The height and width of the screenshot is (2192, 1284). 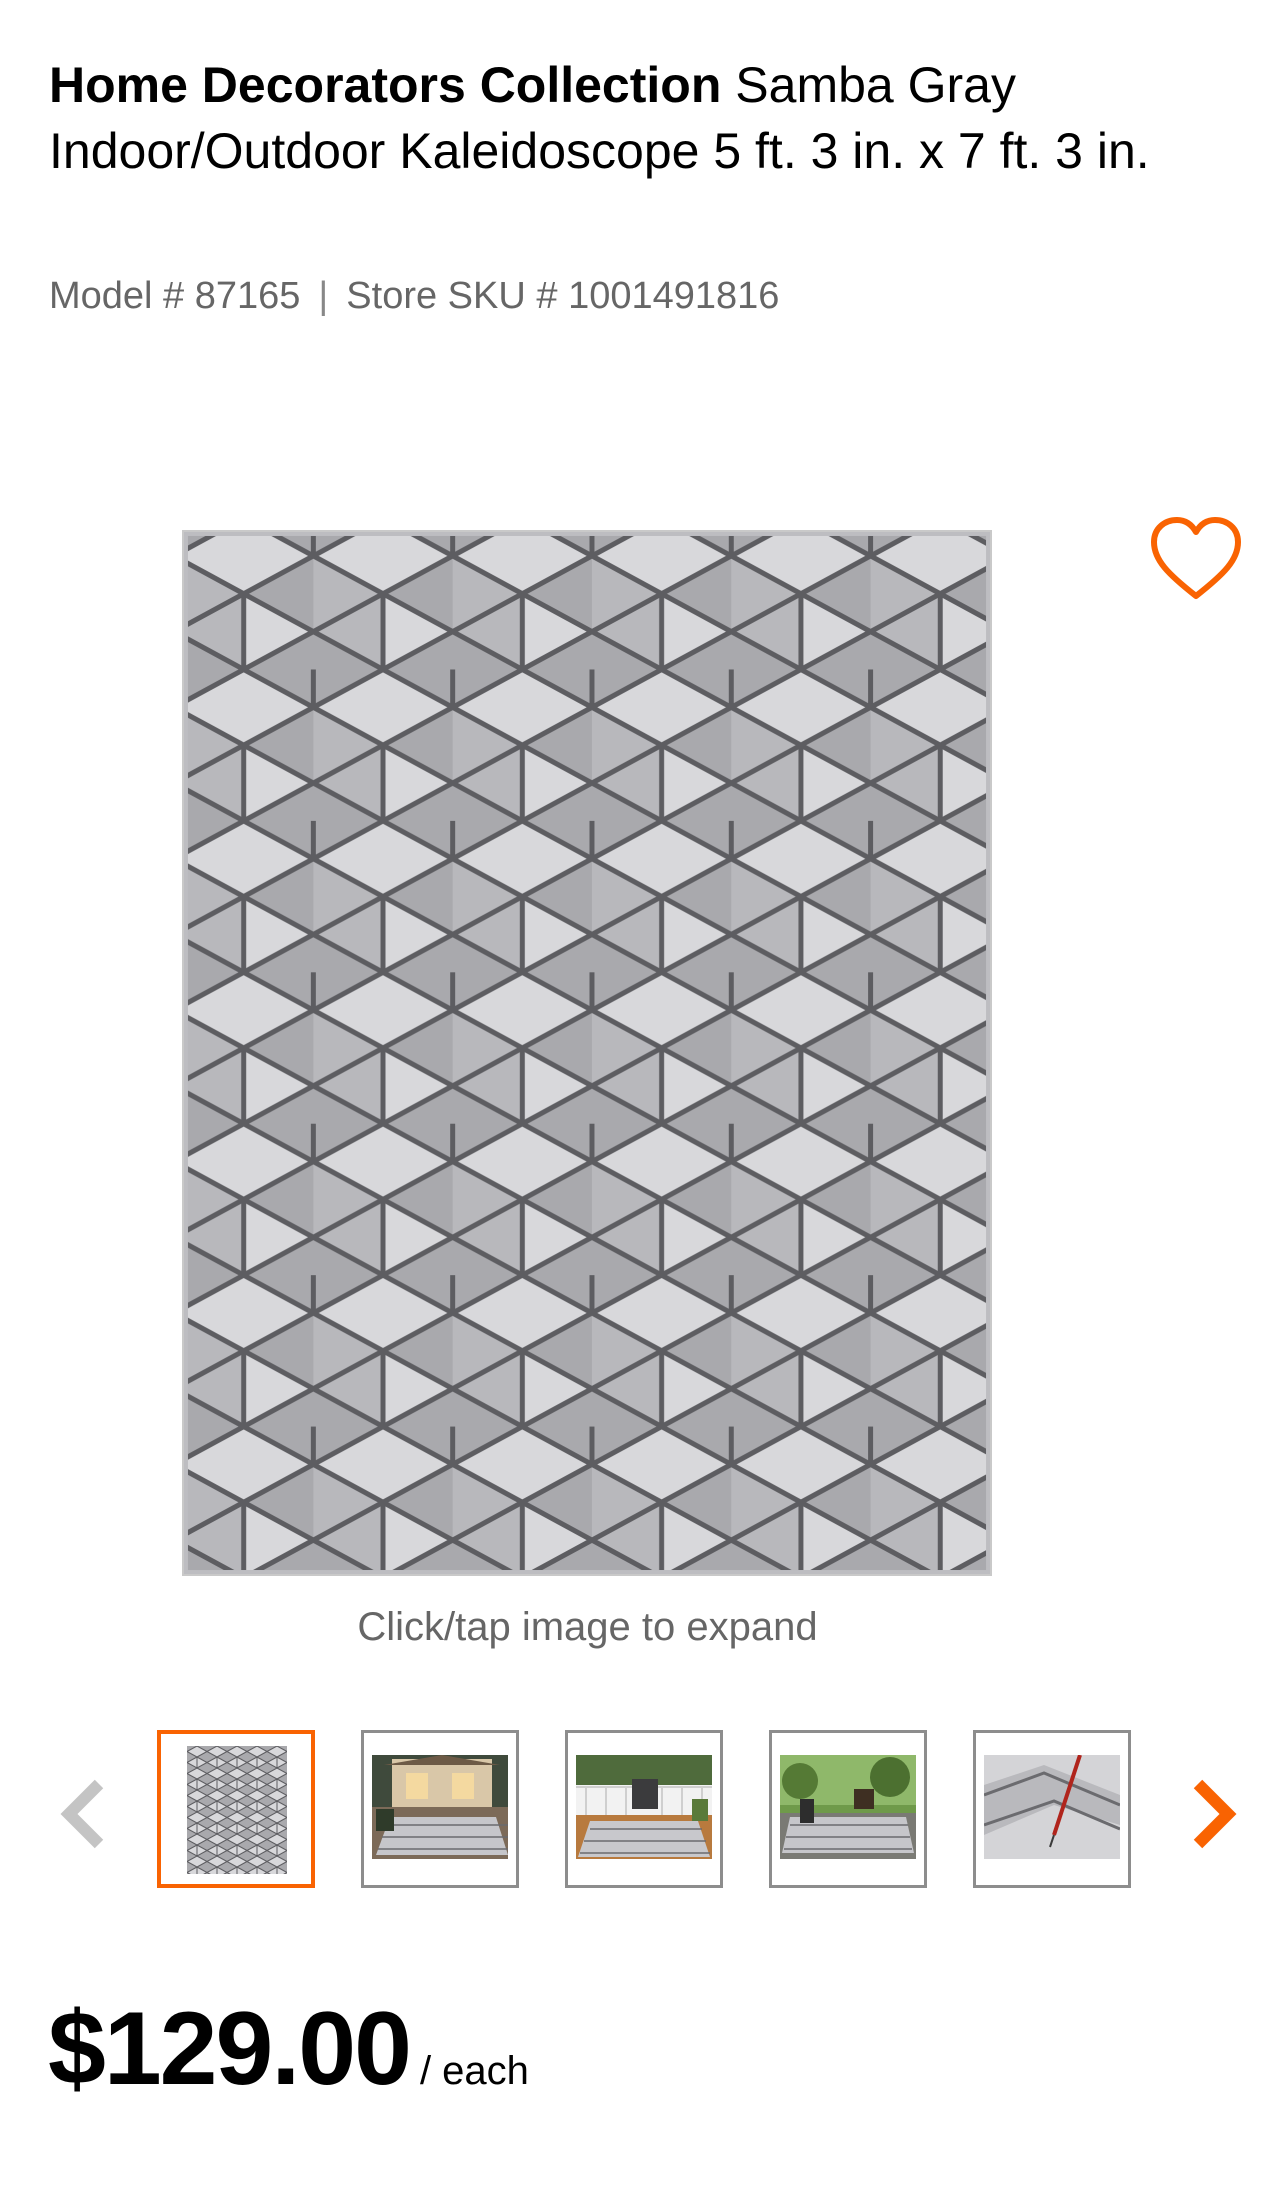 I want to click on thumb-rug-deck-grill, so click(x=644, y=1809).